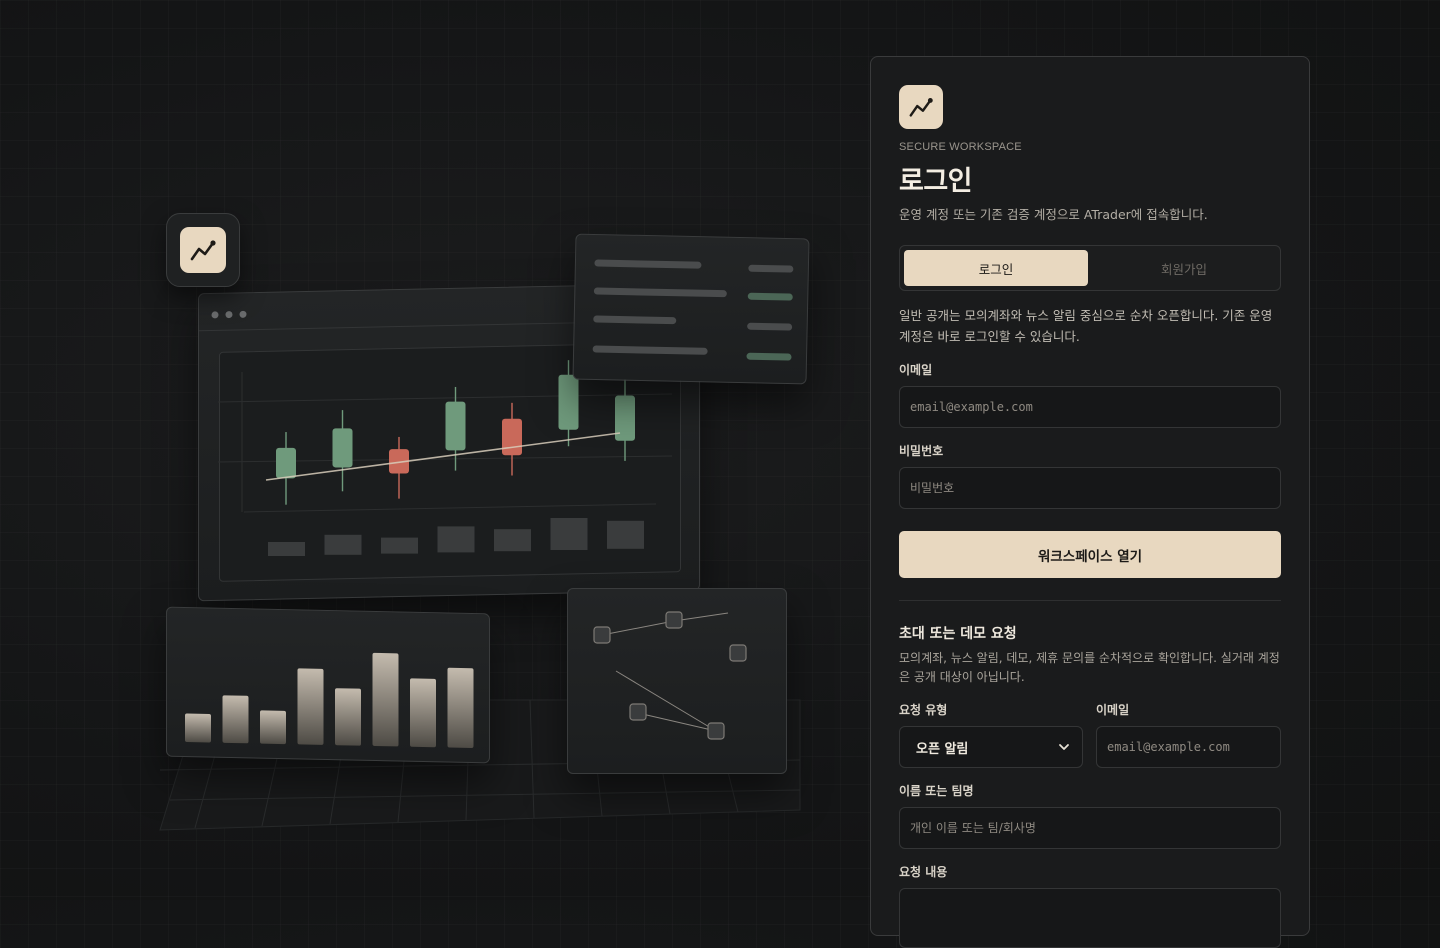 The height and width of the screenshot is (948, 1440). I want to click on network-panel, so click(677, 681).